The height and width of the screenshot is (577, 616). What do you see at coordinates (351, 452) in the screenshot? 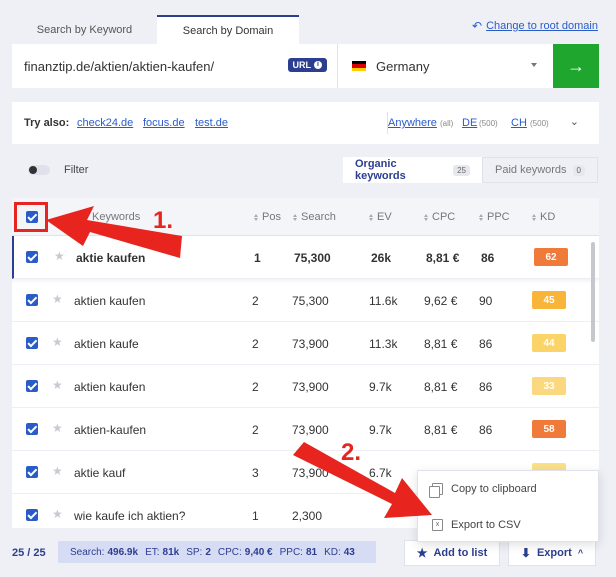
I see `annotation-step-2: 2.` at bounding box center [351, 452].